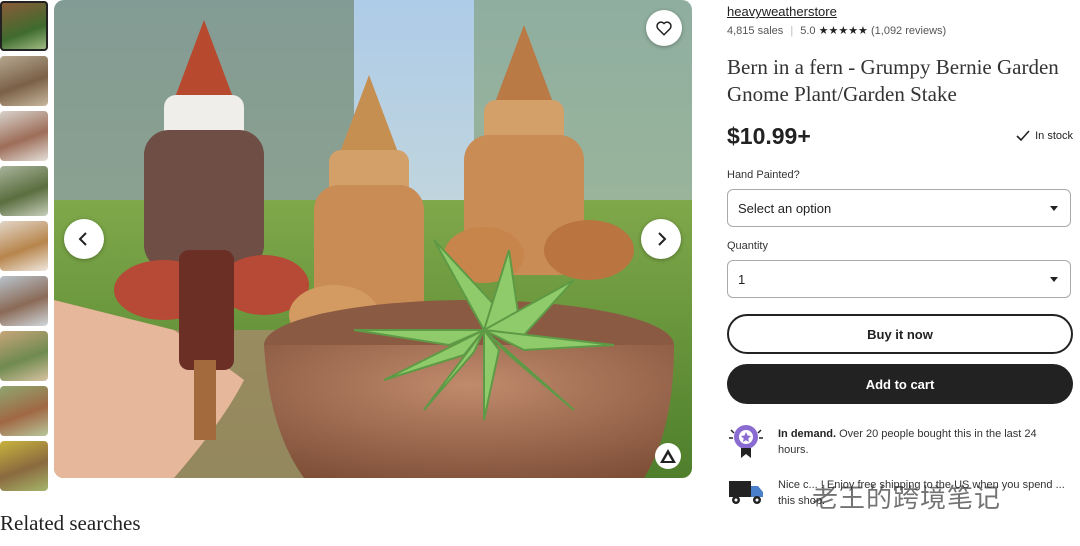  What do you see at coordinates (899, 208) in the screenshot?
I see `hand-painted-select: Select an option` at bounding box center [899, 208].